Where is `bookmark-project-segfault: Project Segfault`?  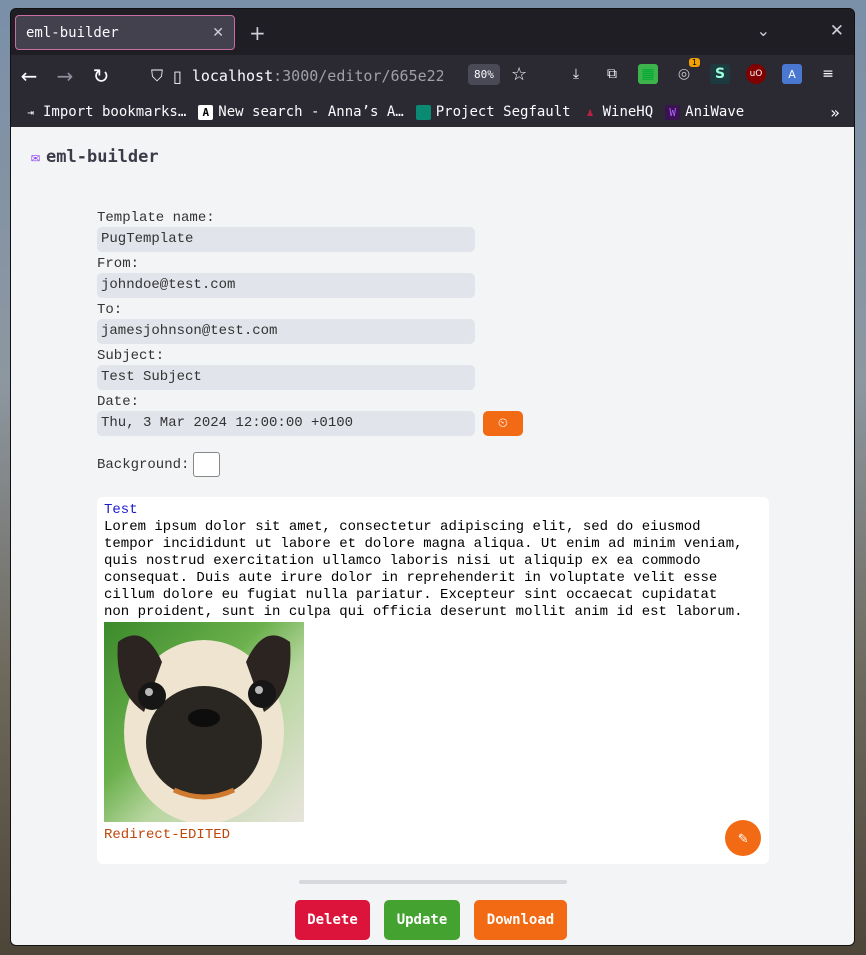 bookmark-project-segfault: Project Segfault is located at coordinates (493, 112).